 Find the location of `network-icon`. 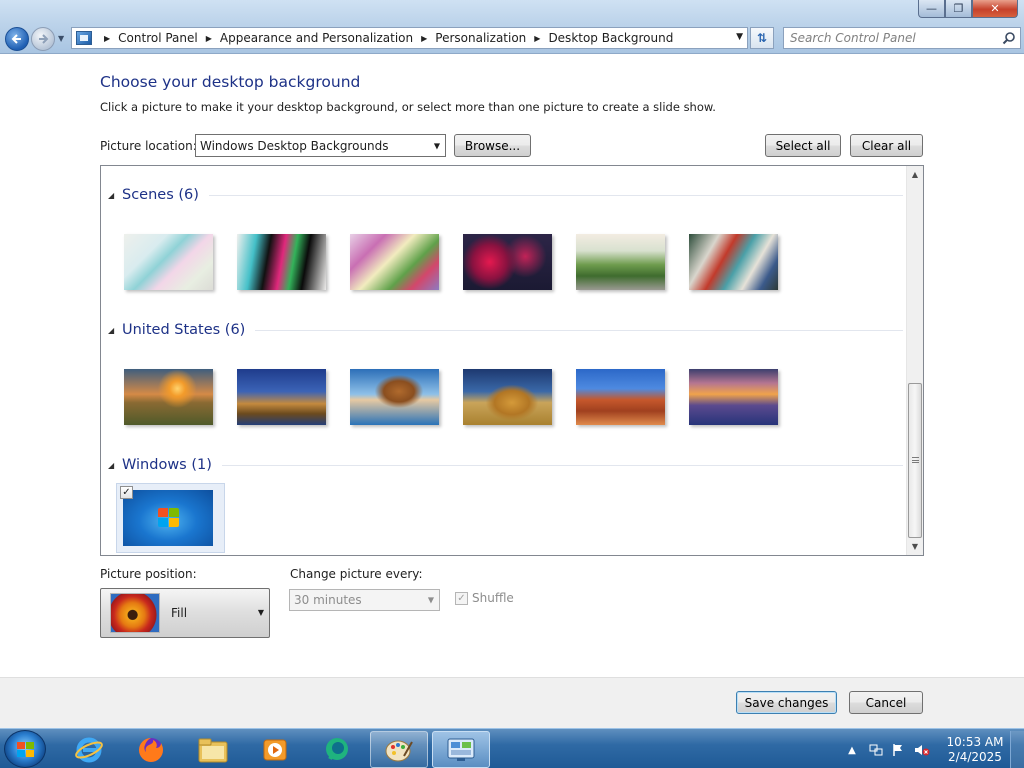

network-icon is located at coordinates (876, 750).